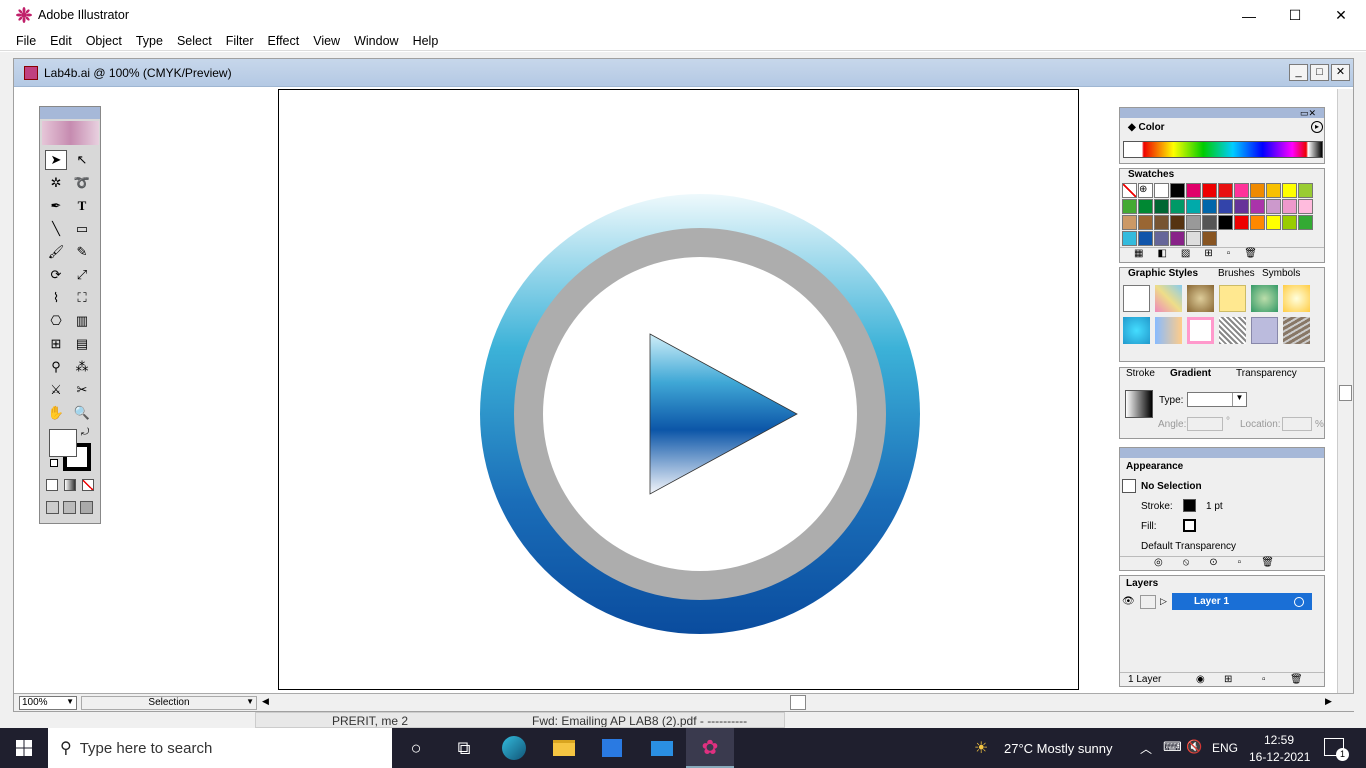 The width and height of the screenshot is (1366, 768). Describe the element at coordinates (104, 41) in the screenshot. I see `menu-object: Object` at that location.